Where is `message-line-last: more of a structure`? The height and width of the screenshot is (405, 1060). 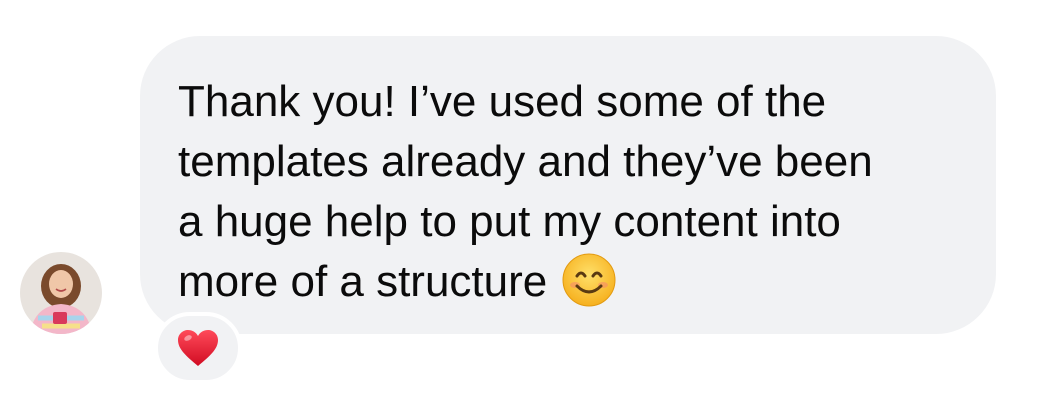 message-line-last: more of a structure is located at coordinates (568, 282).